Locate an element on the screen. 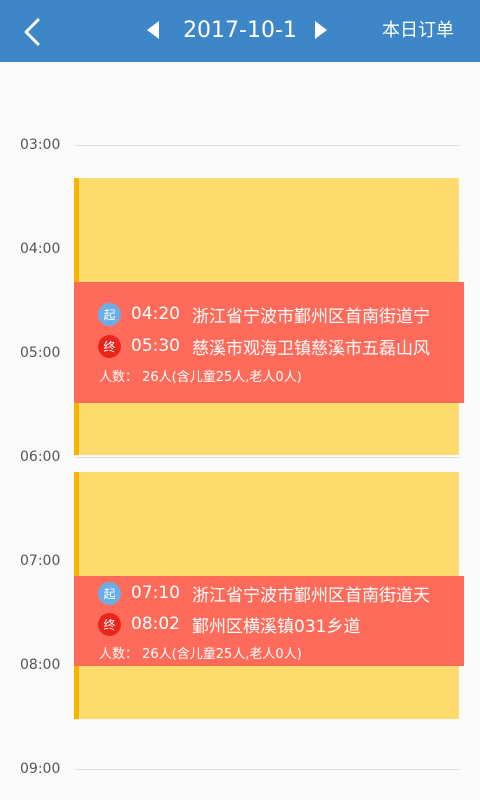 Image resolution: width=480 pixels, height=800 pixels. top-bar: 2017-10-1 本日订单 is located at coordinates (240, 31).